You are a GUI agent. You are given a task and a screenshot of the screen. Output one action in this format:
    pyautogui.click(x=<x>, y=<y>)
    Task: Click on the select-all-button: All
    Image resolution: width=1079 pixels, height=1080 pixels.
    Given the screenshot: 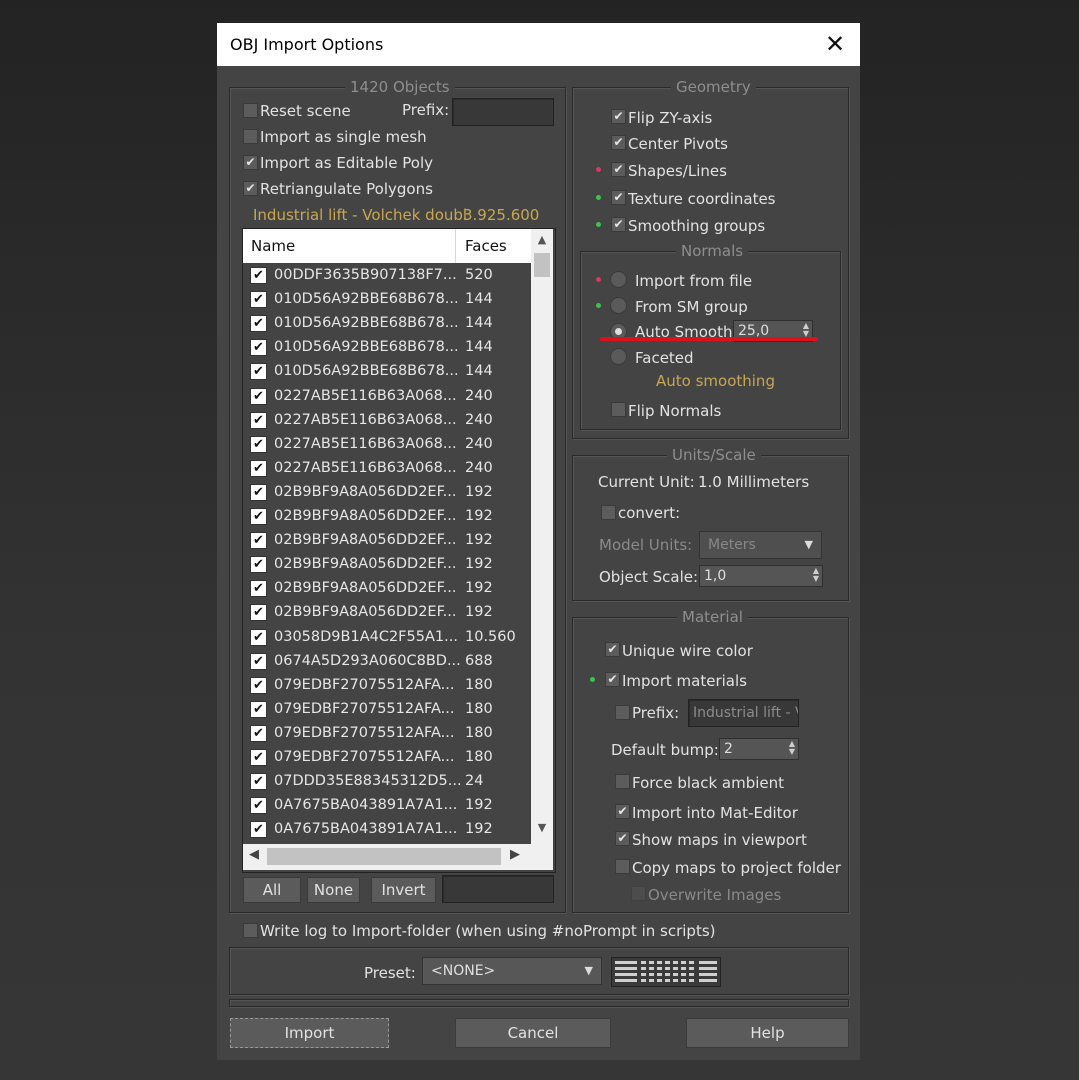 What is the action you would take?
    pyautogui.click(x=272, y=890)
    